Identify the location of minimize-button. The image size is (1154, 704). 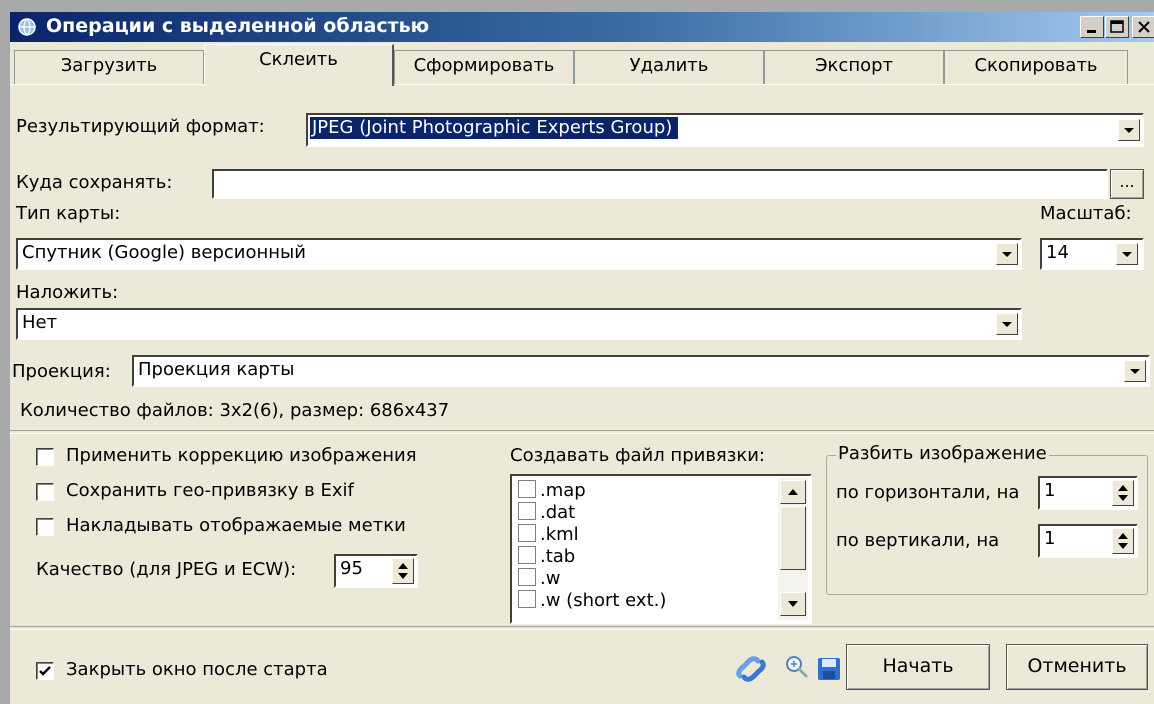
(1092, 27).